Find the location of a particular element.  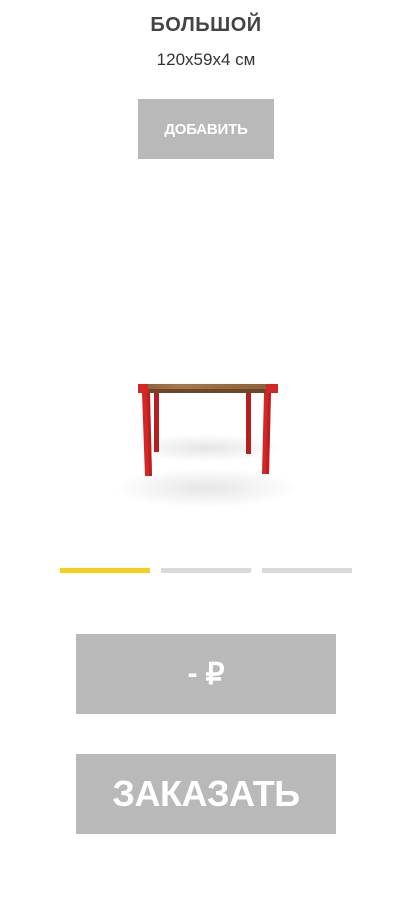

image-pager is located at coordinates (206, 571).